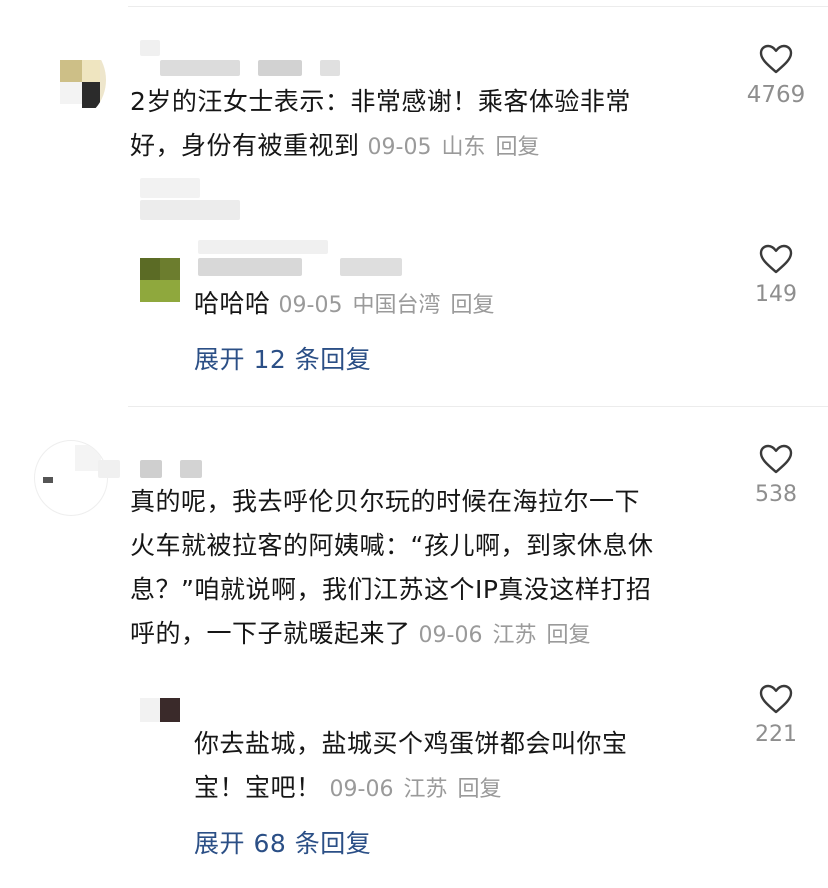 This screenshot has width=828, height=888. Describe the element at coordinates (776, 95) in the screenshot. I see `like-count: 4769` at that location.